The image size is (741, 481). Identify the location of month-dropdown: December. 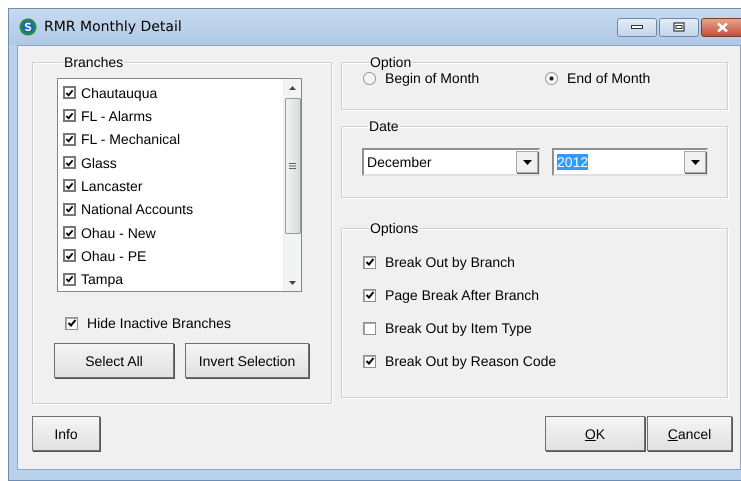
(451, 162).